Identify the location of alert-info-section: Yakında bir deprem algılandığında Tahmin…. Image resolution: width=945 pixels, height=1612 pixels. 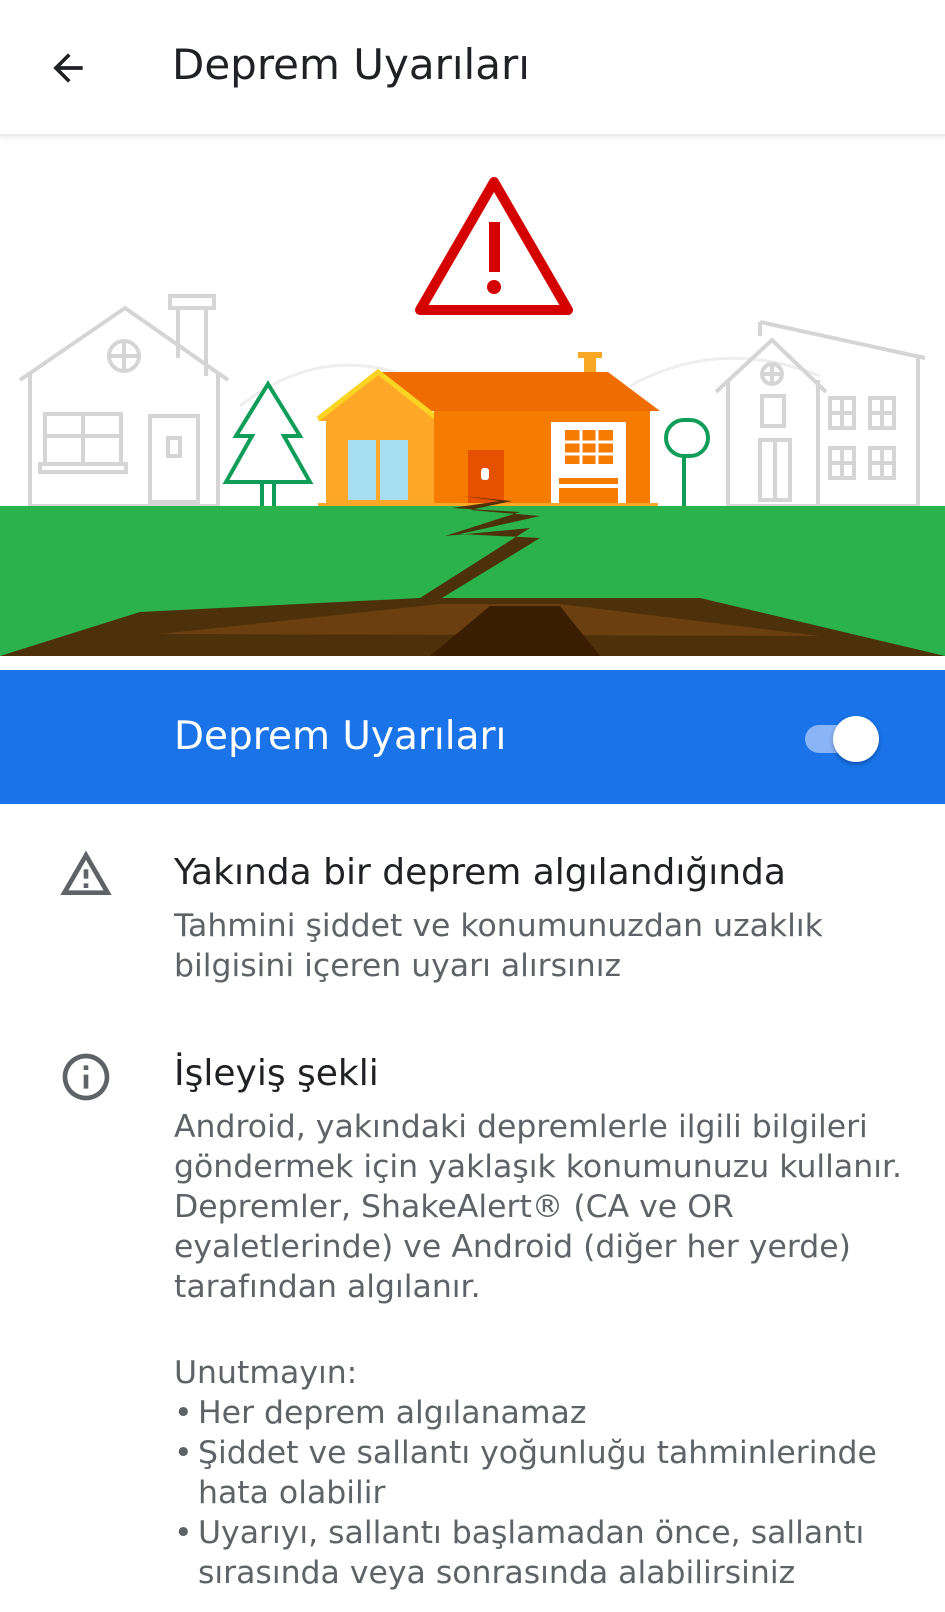
(472, 921).